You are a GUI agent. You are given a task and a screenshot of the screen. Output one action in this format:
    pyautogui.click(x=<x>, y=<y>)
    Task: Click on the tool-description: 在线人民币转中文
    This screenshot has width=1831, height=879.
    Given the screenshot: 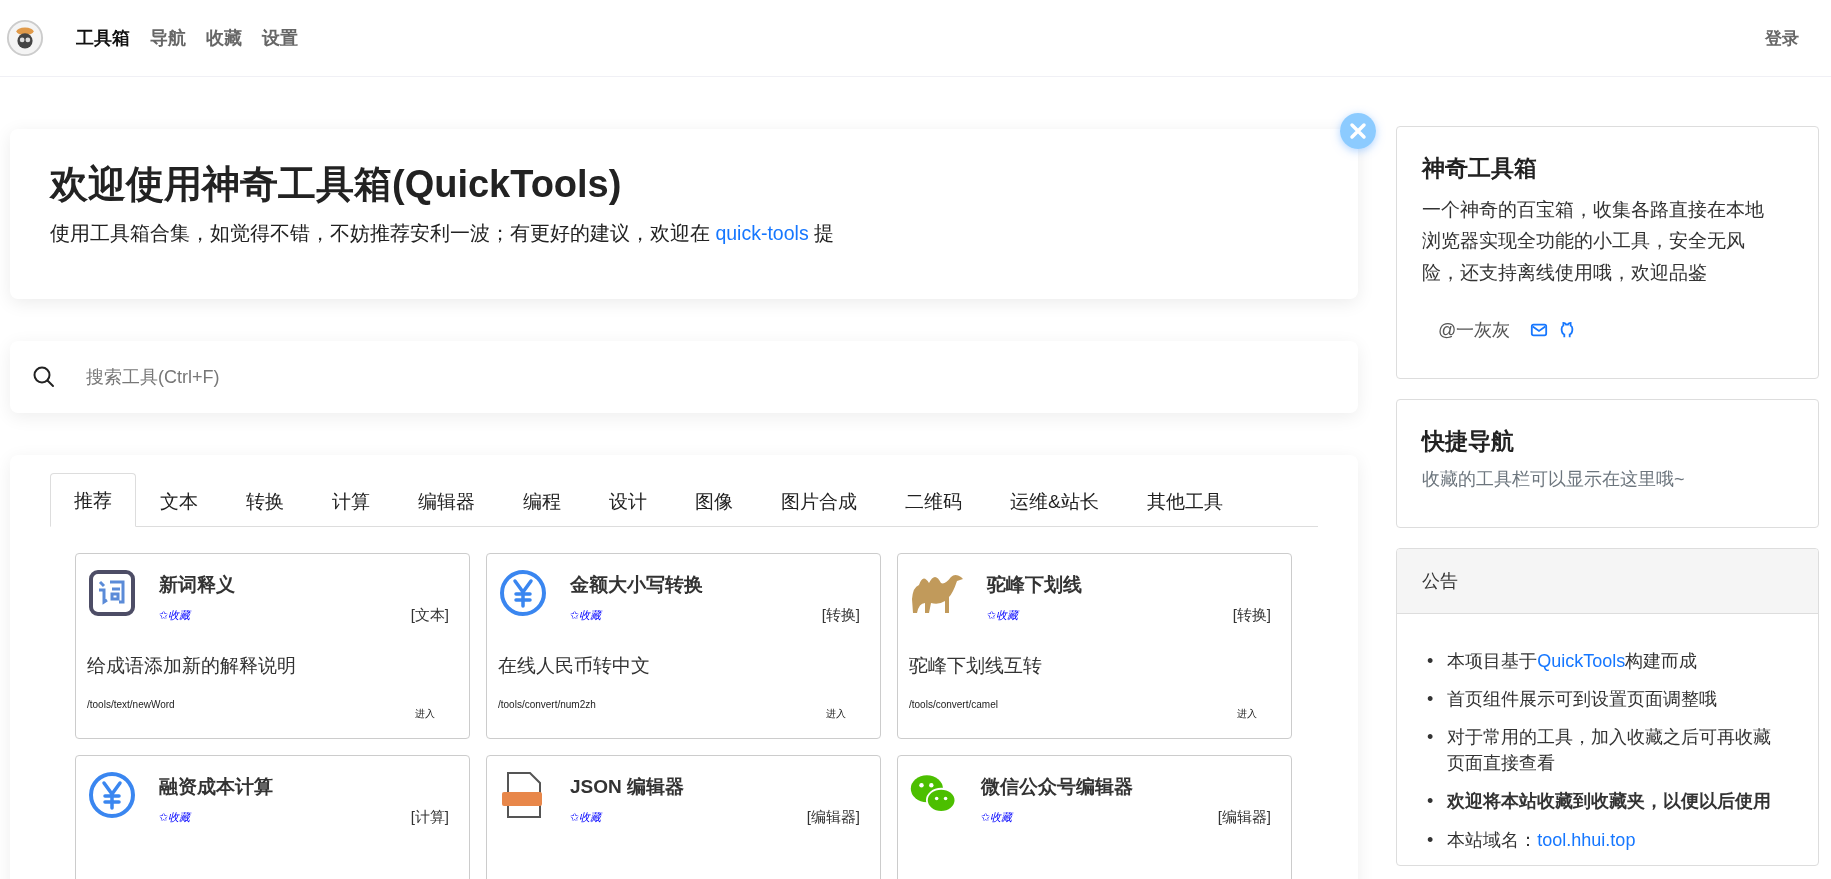 What is the action you would take?
    pyautogui.click(x=574, y=666)
    